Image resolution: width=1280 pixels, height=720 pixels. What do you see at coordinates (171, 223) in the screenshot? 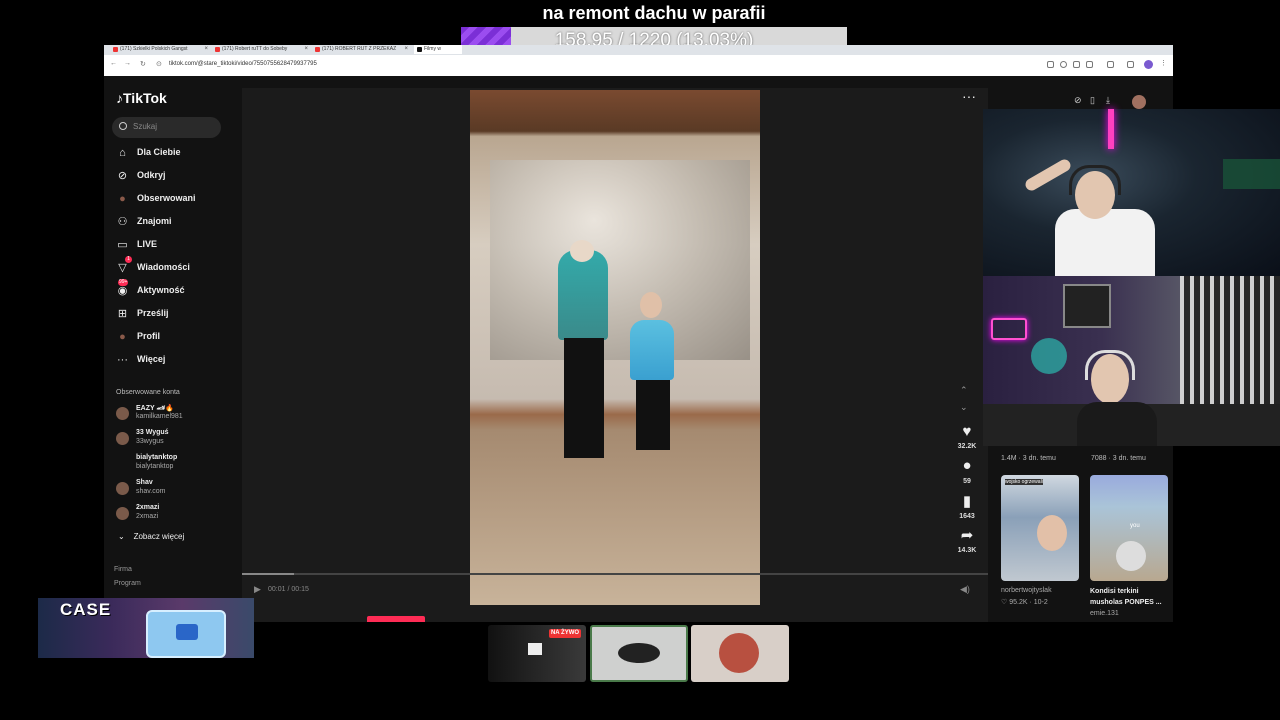
I see `sidebar-item-znajomi: ⚇ Znajomi` at bounding box center [171, 223].